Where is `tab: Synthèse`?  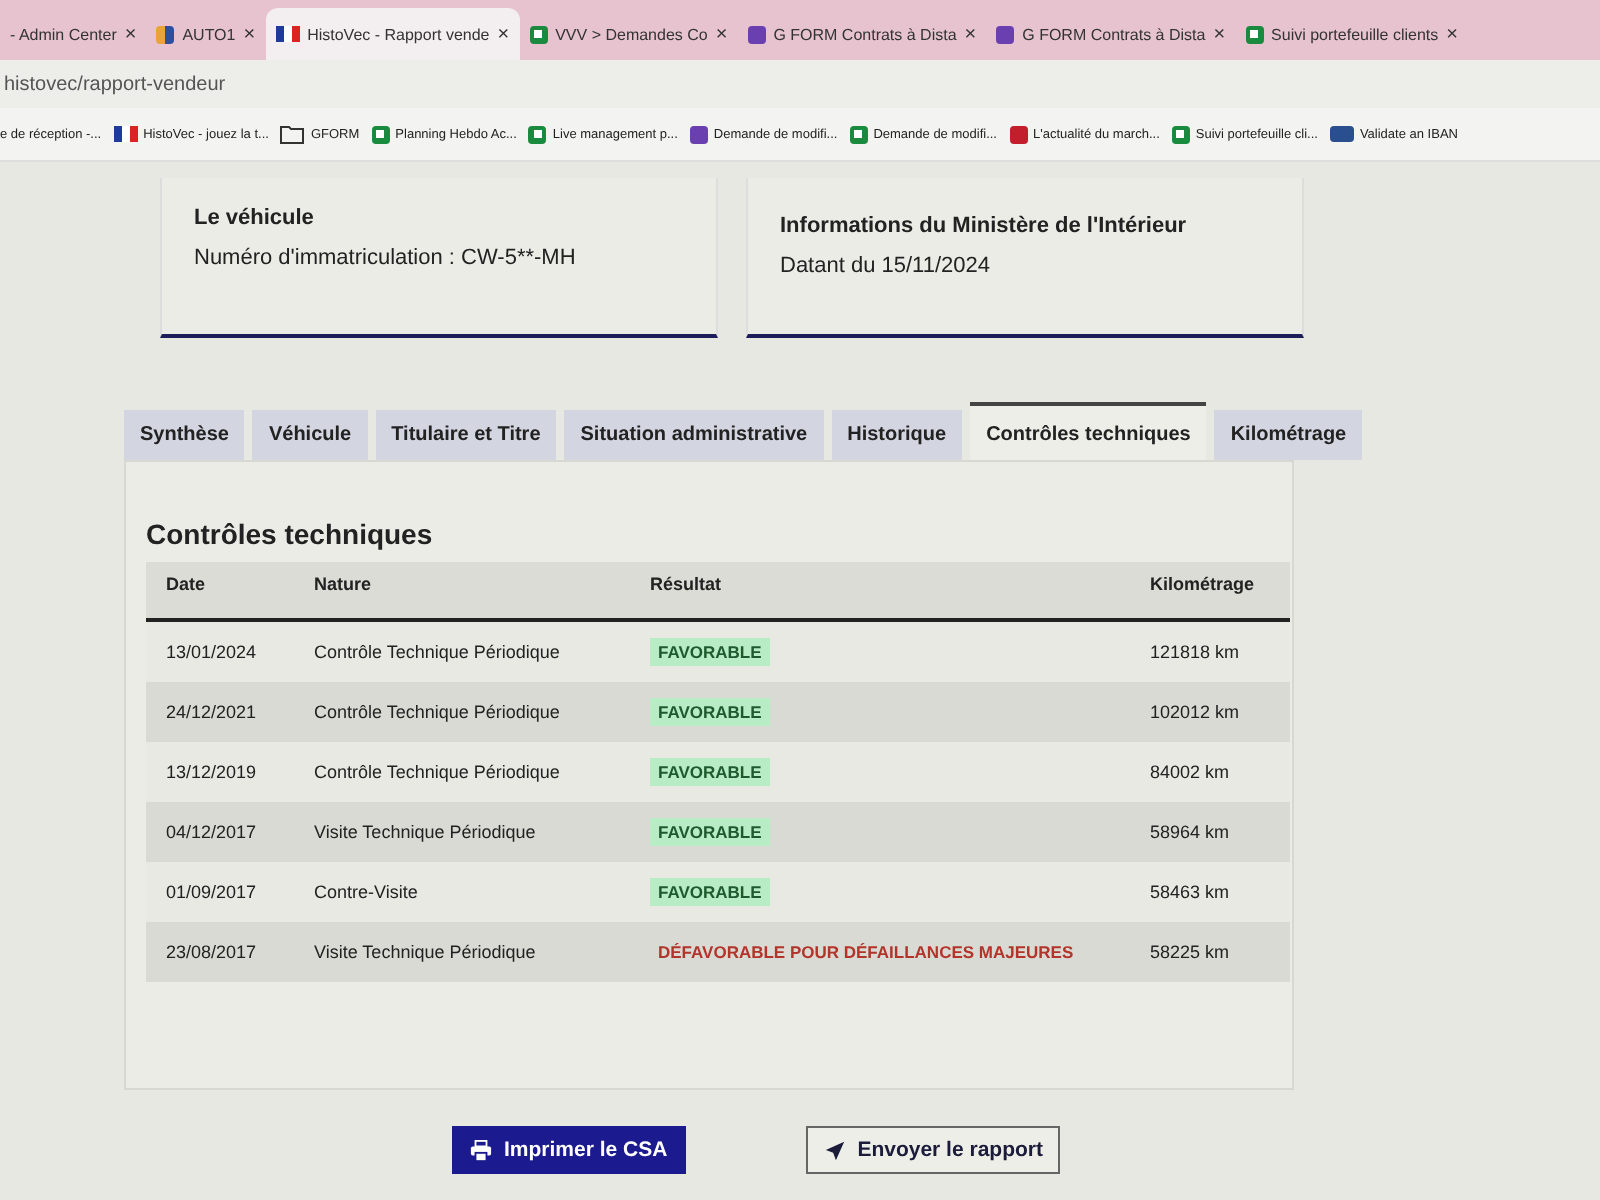
tab: Synthèse is located at coordinates (184, 435).